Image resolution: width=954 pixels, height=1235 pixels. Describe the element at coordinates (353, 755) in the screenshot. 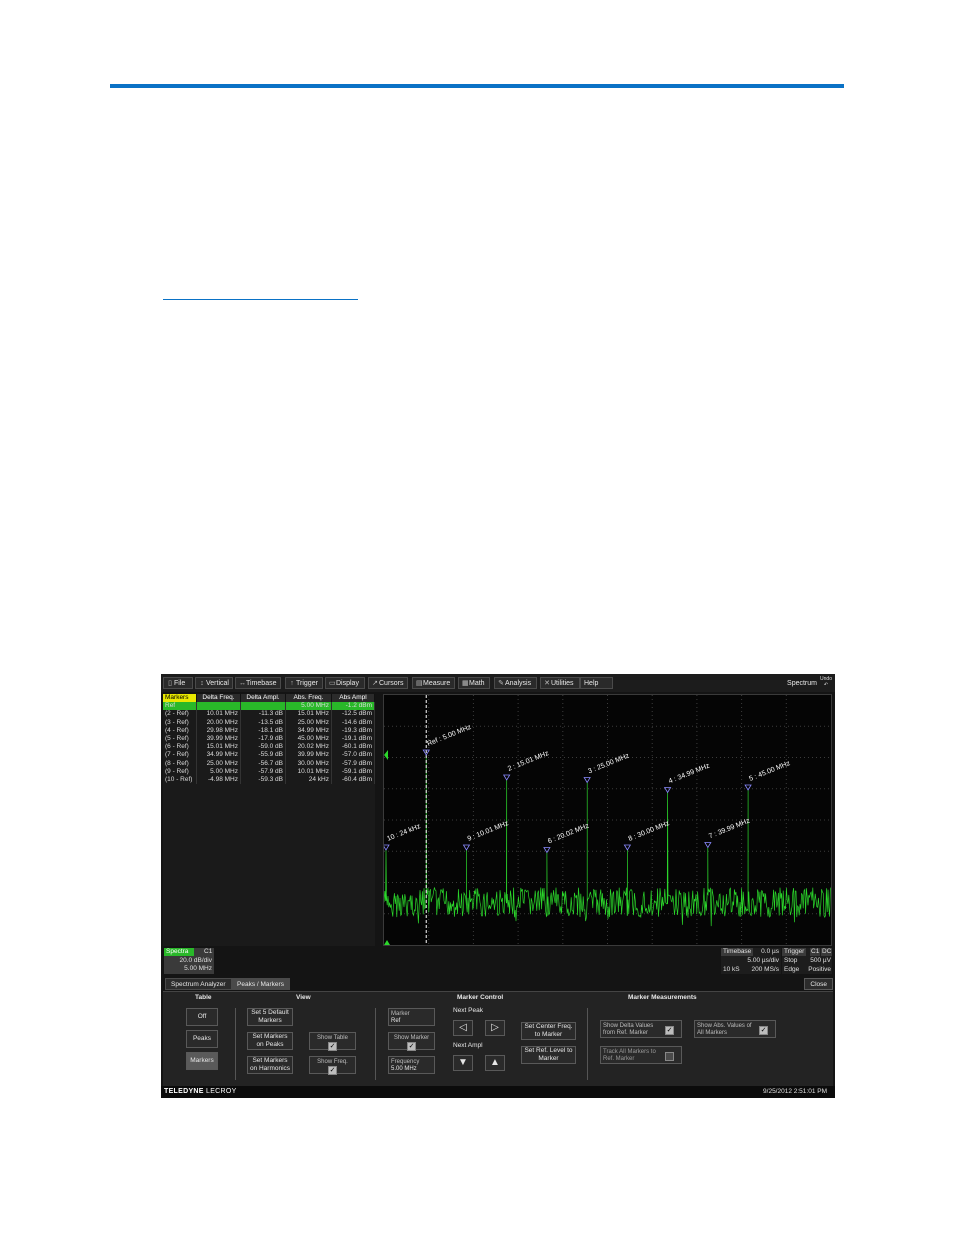

I see `table-cell: -57.0 dBm` at that location.